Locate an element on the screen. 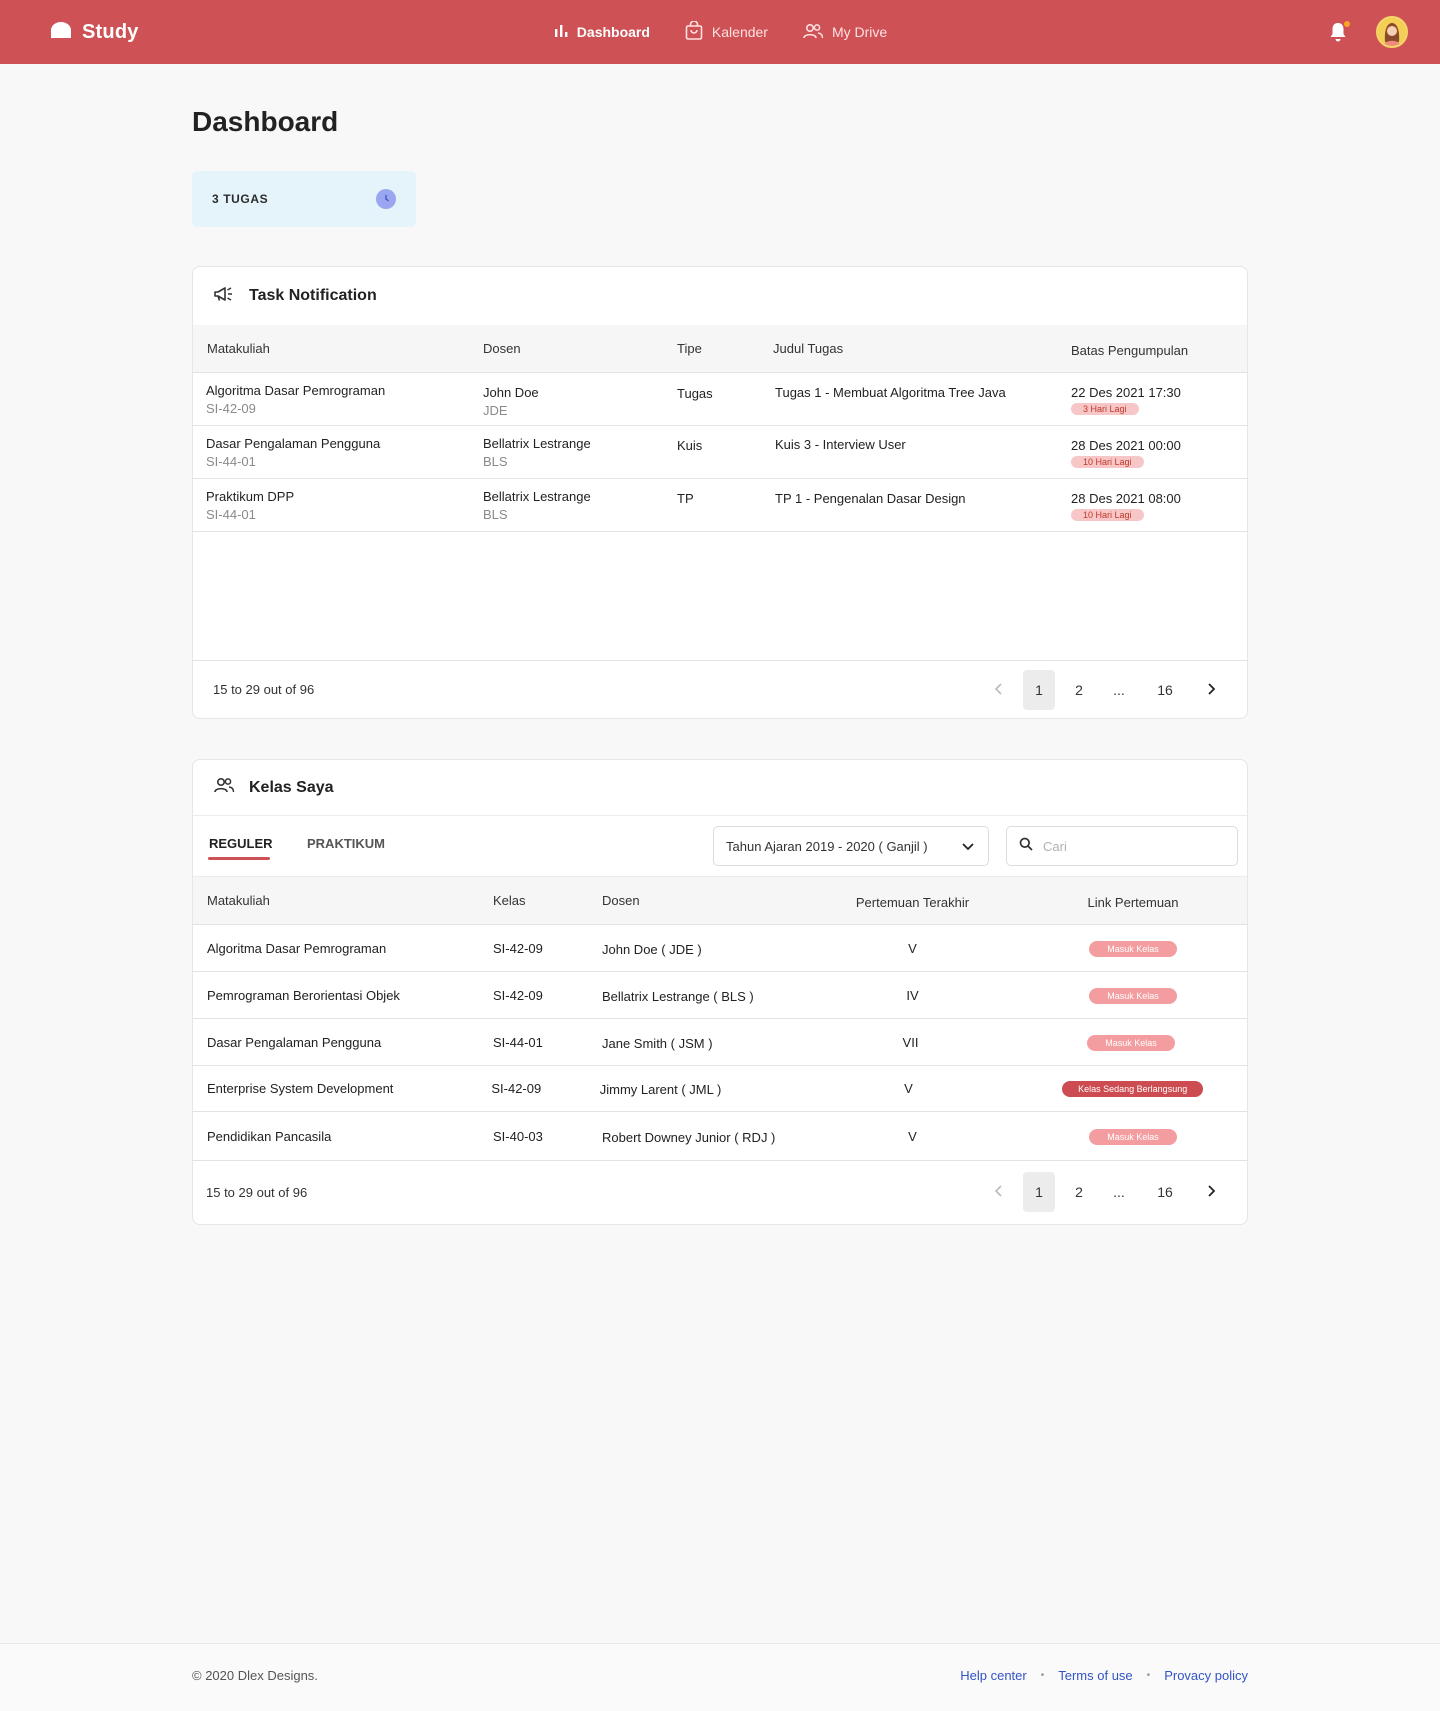  task-summary-card: 3 TUGAS is located at coordinates (304, 199).